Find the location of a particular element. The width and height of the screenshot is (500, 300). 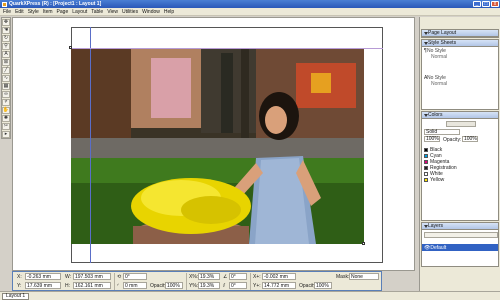

text-box-tool-icon: A is located at coordinates (6, 54).